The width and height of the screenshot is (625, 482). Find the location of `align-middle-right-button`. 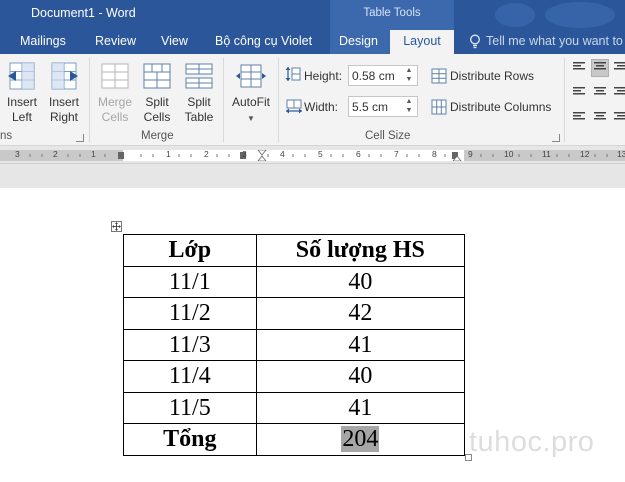

align-middle-right-button is located at coordinates (619, 91).